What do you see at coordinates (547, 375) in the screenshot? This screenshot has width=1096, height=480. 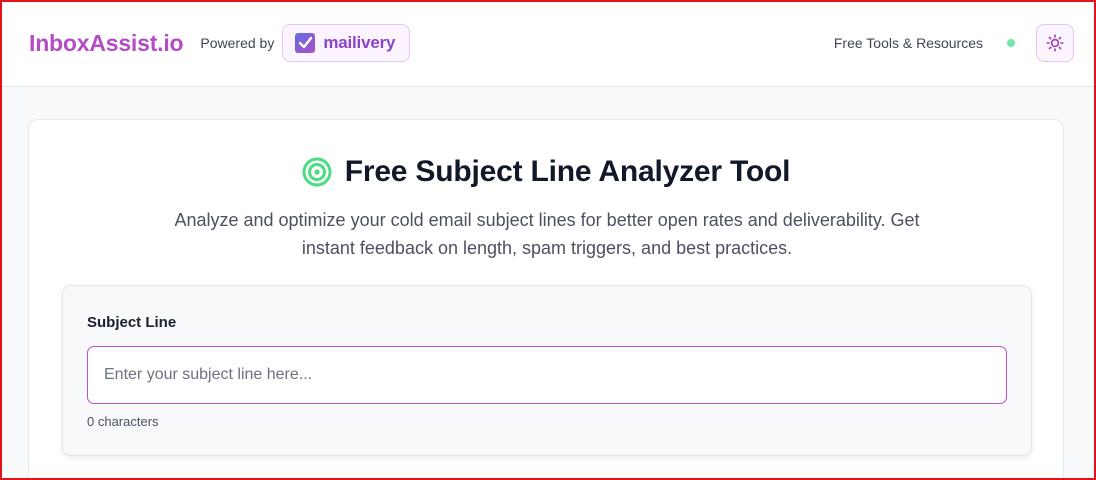 I see `subject-line-input` at bounding box center [547, 375].